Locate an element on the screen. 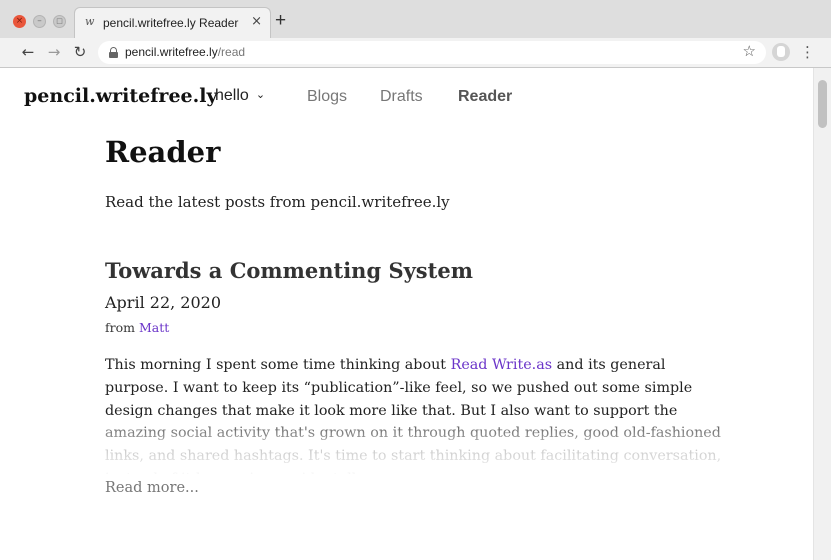 The height and width of the screenshot is (560, 831). author-prefix: from is located at coordinates (120, 327).